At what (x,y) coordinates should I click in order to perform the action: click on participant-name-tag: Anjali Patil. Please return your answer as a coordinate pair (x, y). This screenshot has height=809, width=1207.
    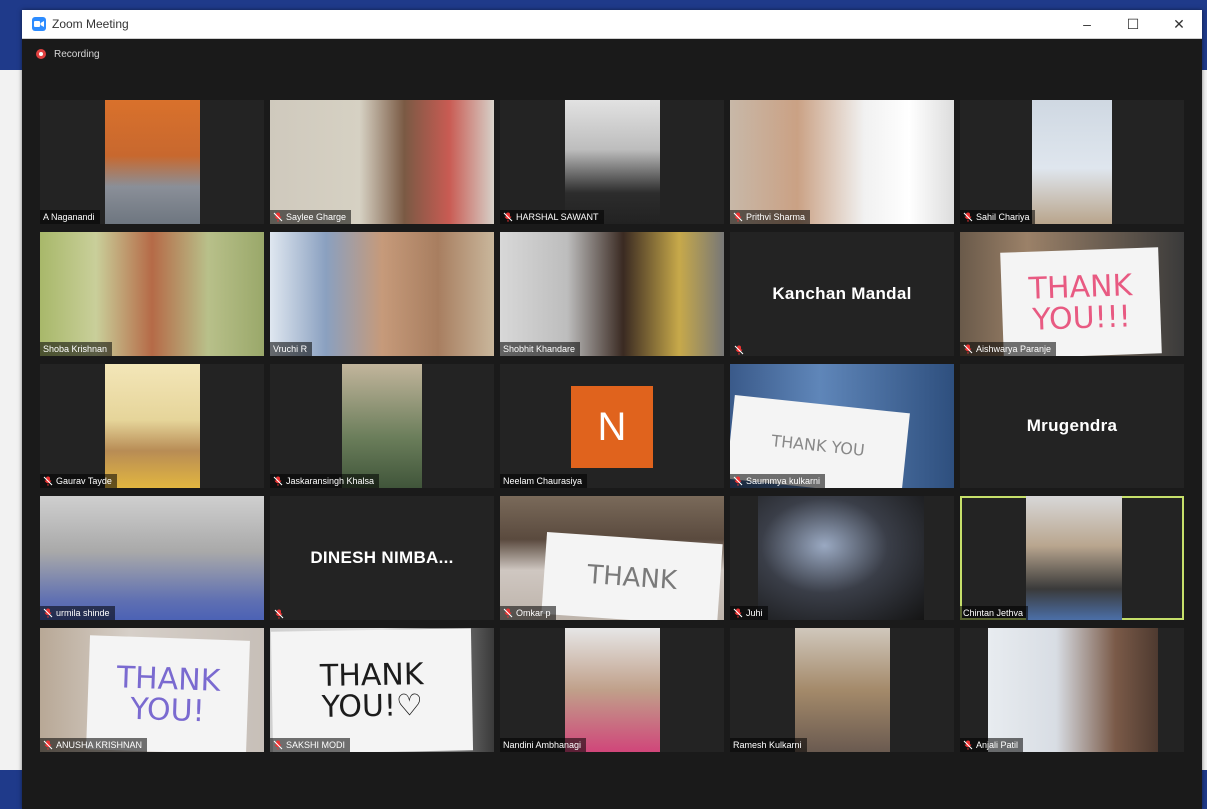
    Looking at the image, I should click on (992, 745).